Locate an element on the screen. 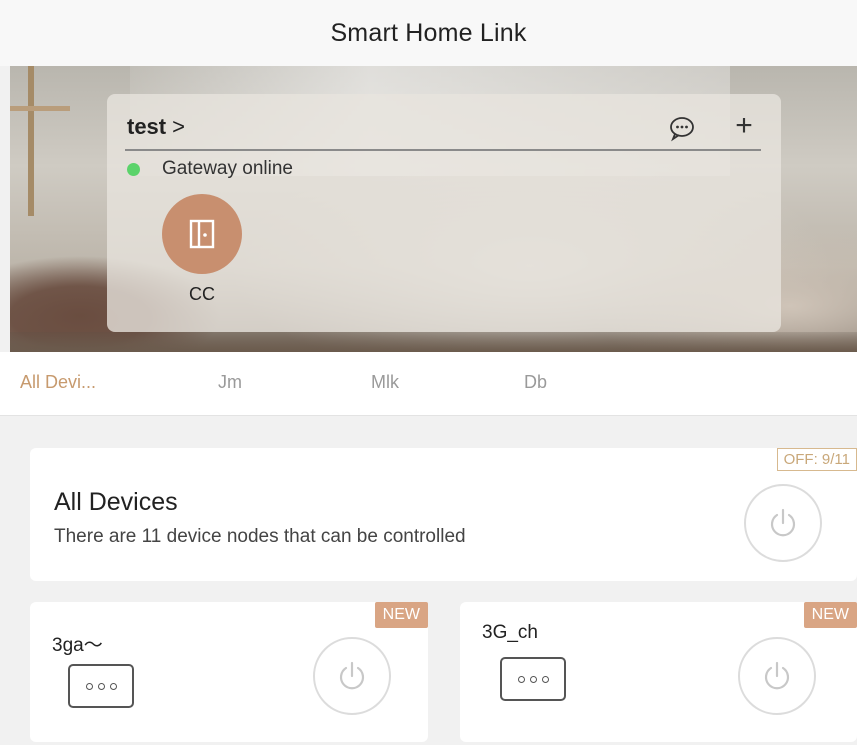  device-card-3g-ch: NEW 3G_ch is located at coordinates (658, 672).